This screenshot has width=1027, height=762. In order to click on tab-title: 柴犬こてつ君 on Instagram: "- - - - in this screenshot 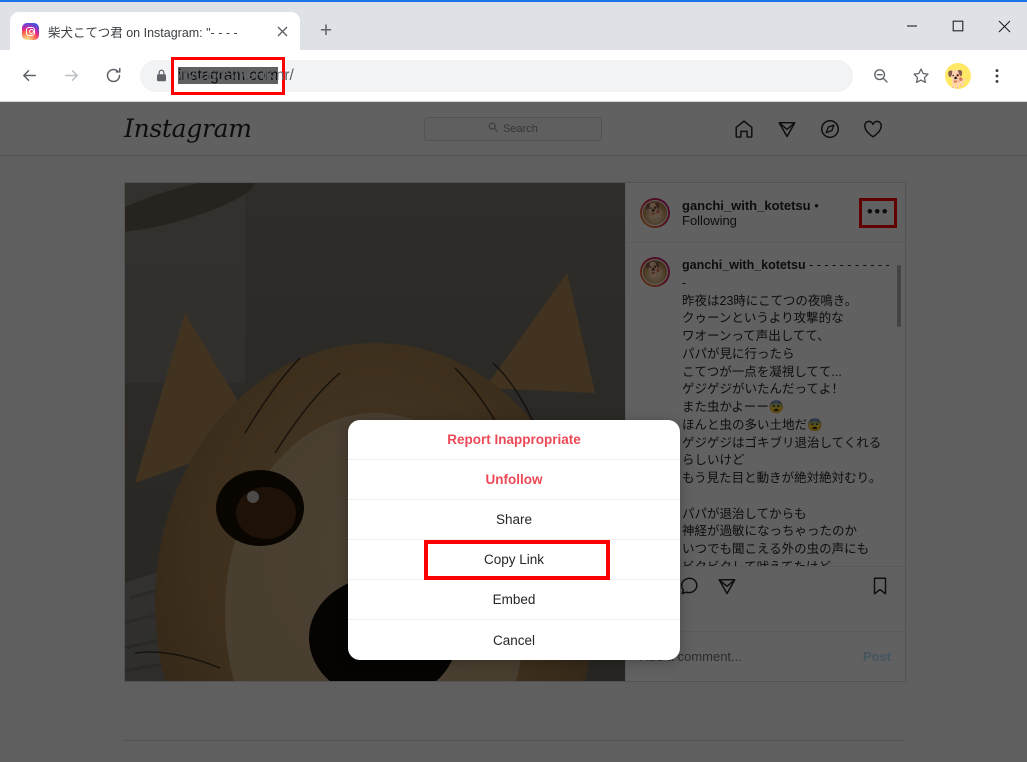, I will do `click(143, 32)`.